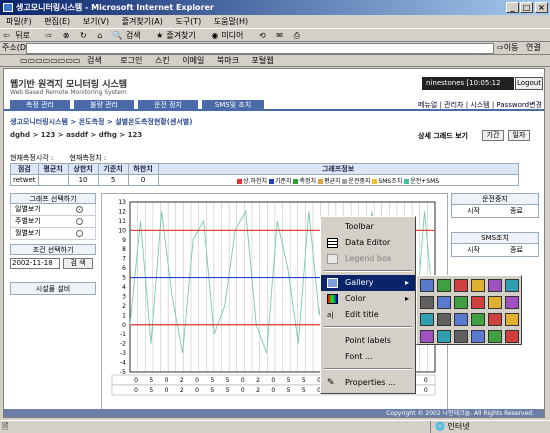  I want to click on minimize-button: _, so click(512, 7).